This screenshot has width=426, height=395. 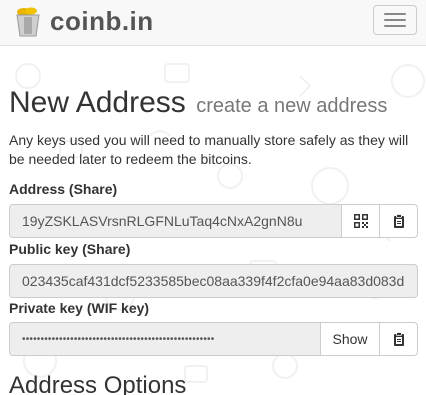 I want to click on copy-privkey-button, so click(x=398, y=339).